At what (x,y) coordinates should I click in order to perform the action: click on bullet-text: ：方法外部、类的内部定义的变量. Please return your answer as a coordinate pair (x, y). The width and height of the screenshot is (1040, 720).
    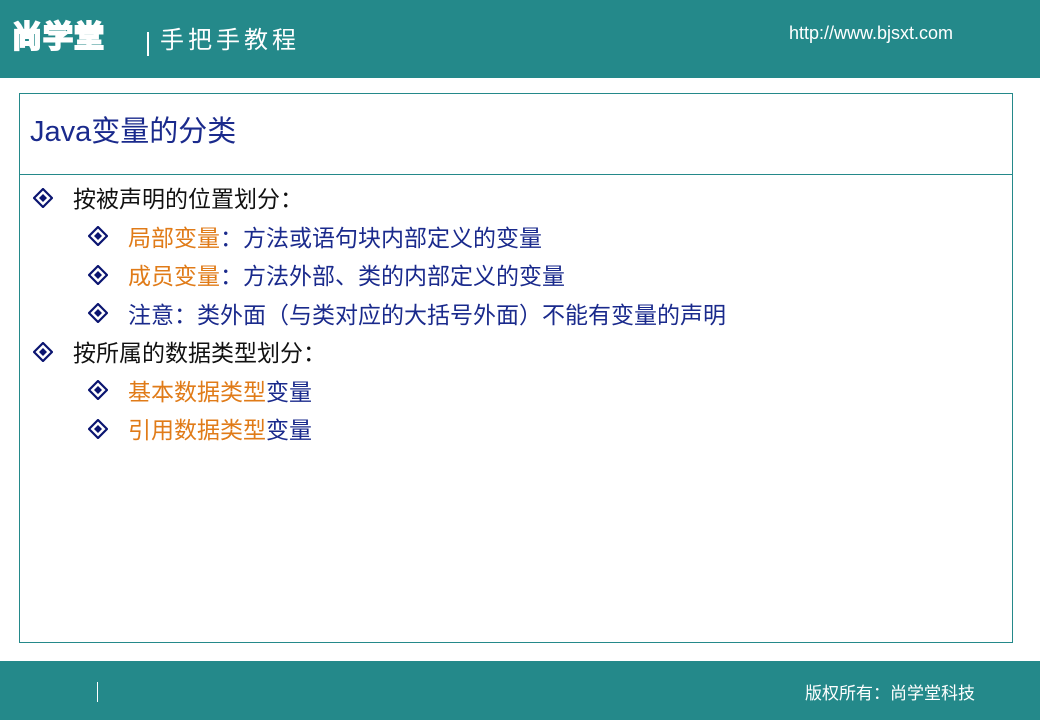
    Looking at the image, I should click on (392, 277).